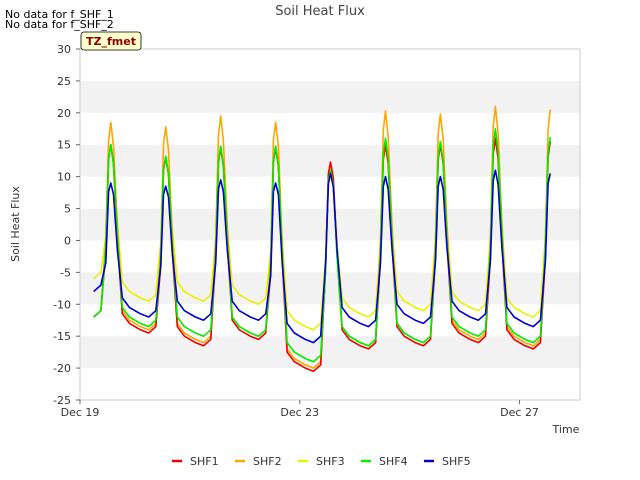 The width and height of the screenshot is (640, 480). Describe the element at coordinates (393, 461) in the screenshot. I see `legend-label-shf4: SHF4` at that location.